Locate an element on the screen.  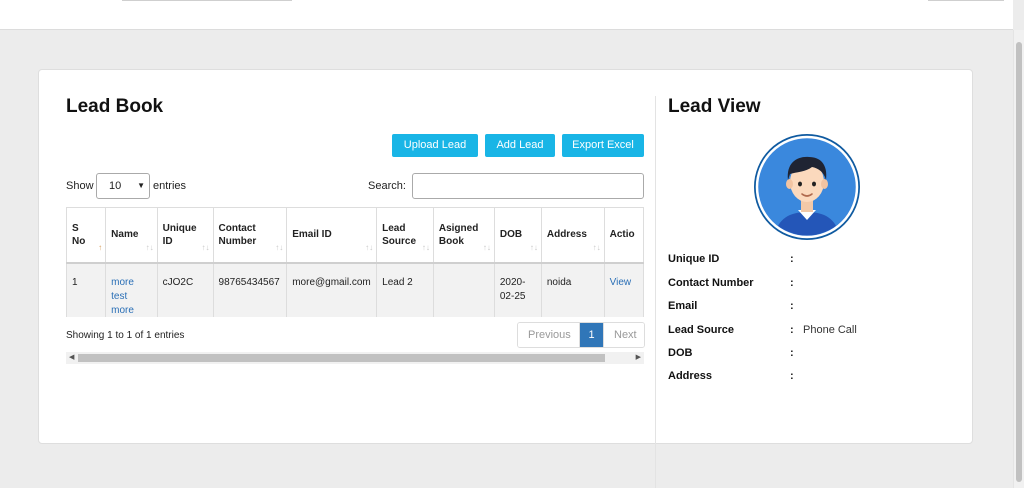
pagination: Previous 1 Next is located at coordinates (581, 335).